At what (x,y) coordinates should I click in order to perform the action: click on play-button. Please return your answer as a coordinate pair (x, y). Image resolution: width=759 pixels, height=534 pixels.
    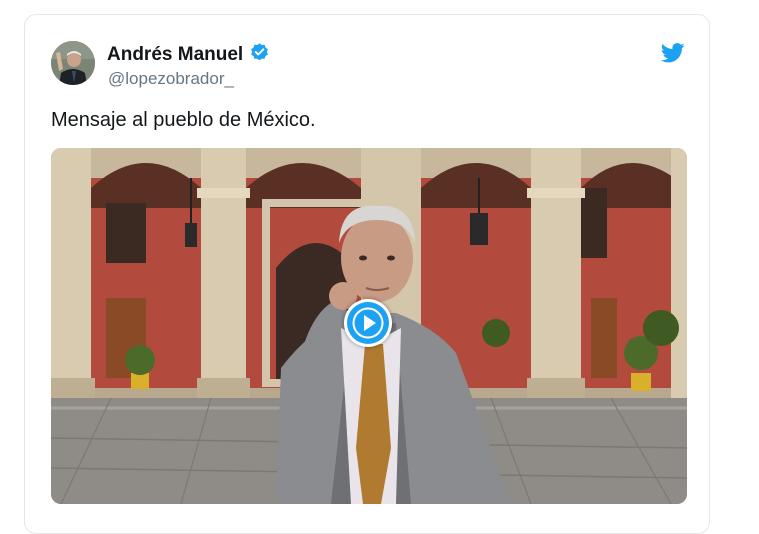
    Looking at the image, I should click on (368, 323).